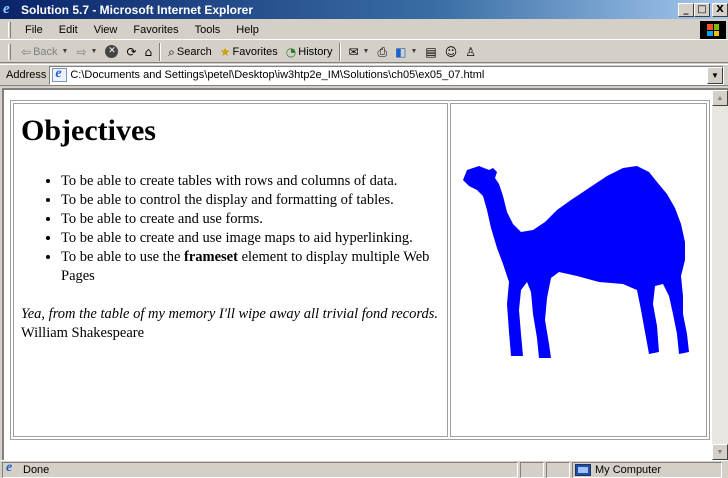  What do you see at coordinates (83, 333) in the screenshot?
I see `quote-author: William Shakespeare` at bounding box center [83, 333].